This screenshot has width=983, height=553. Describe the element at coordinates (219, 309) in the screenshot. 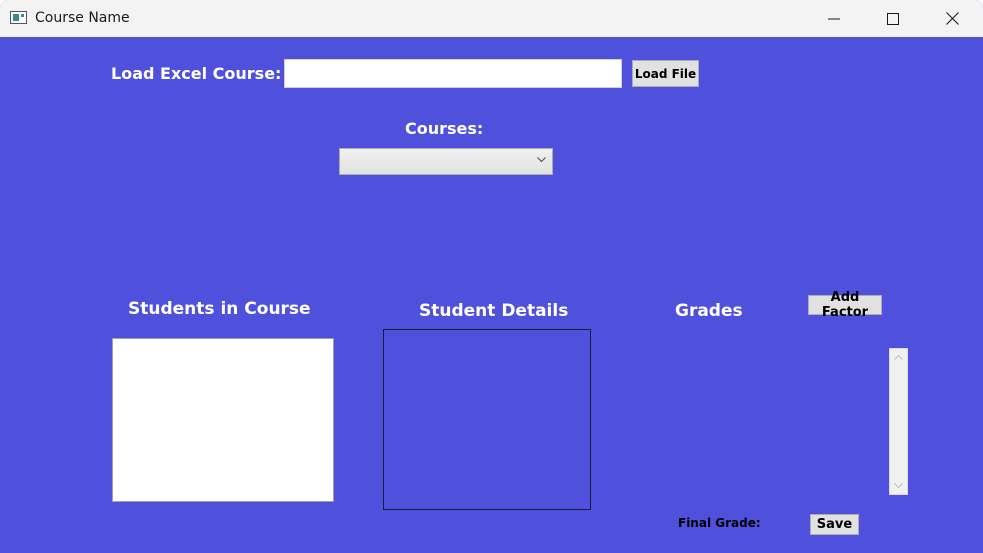

I see `students-in-course-label: Students in Course` at that location.